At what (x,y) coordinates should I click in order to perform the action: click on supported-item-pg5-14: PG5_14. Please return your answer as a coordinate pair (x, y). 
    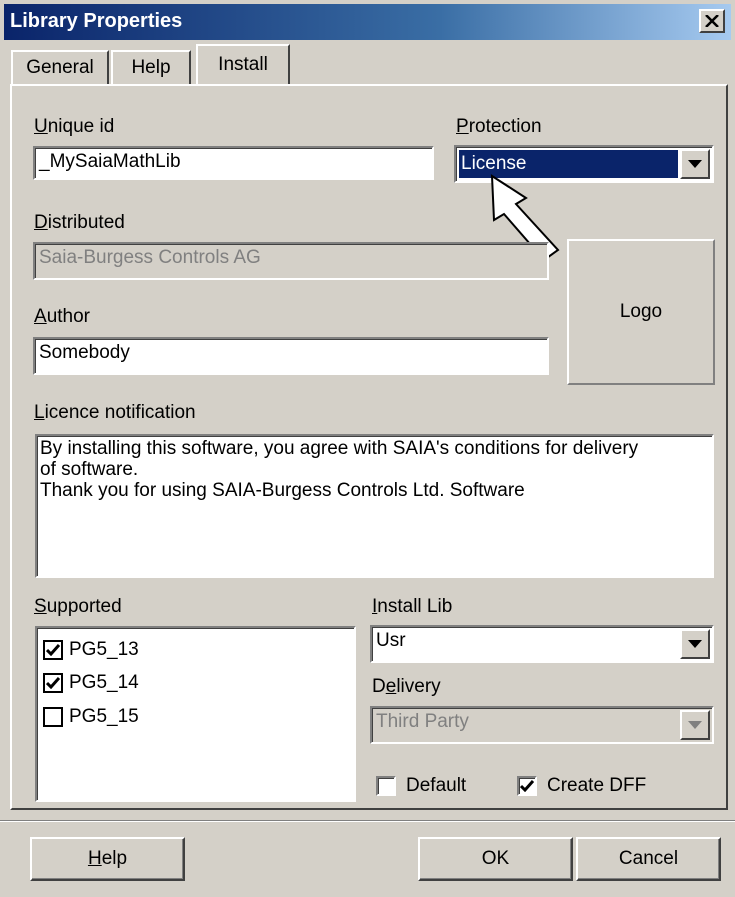
    Looking at the image, I should click on (91, 683).